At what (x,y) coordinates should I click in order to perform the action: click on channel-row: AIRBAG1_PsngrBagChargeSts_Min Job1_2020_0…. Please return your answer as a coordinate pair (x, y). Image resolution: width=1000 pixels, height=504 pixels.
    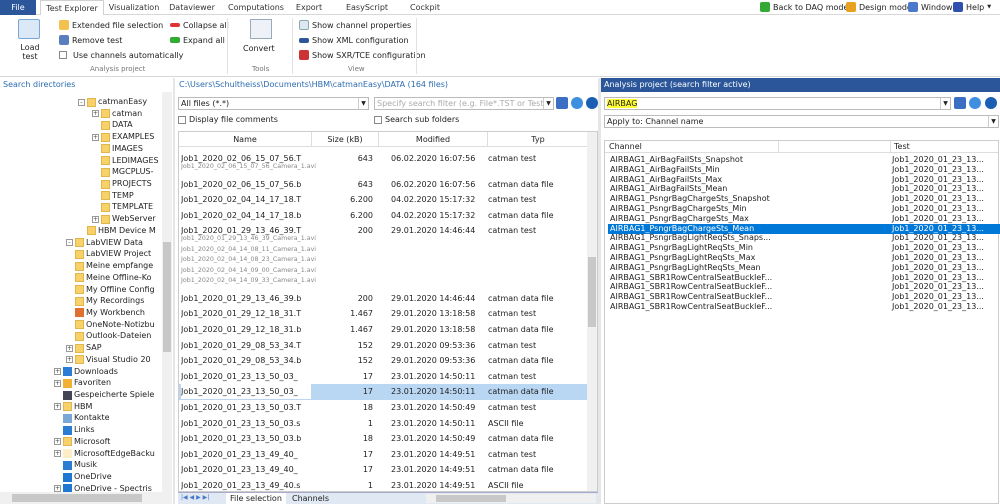
    Looking at the image, I should click on (804, 209).